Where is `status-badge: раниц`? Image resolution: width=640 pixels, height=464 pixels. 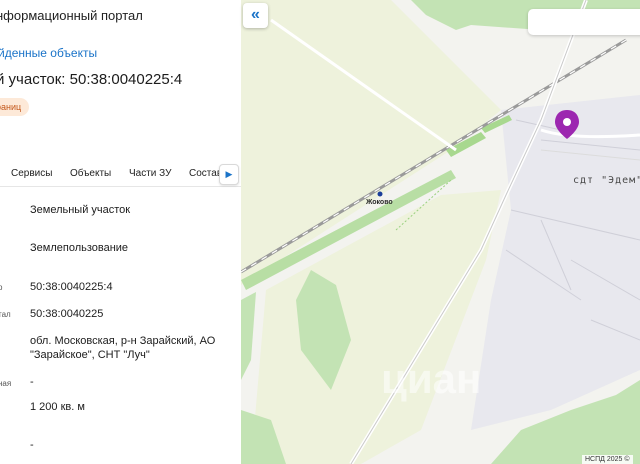
status-badge: раниц is located at coordinates (15, 107).